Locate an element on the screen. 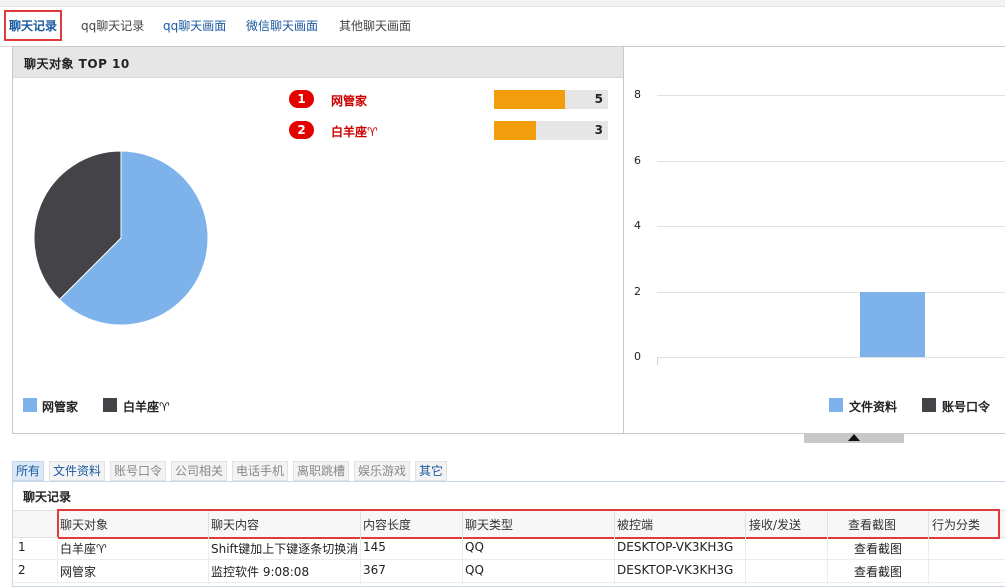  rank-bar: 5 is located at coordinates (551, 99).